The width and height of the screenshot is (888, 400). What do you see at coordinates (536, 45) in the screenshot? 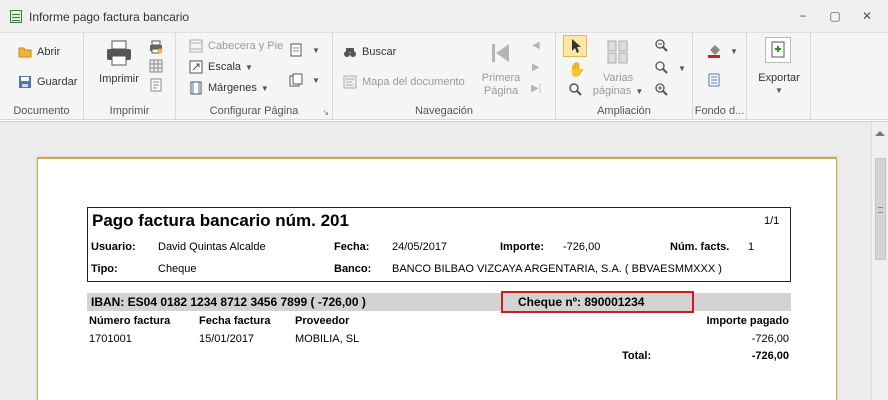
I see `previous-page-icon: ◀` at bounding box center [536, 45].